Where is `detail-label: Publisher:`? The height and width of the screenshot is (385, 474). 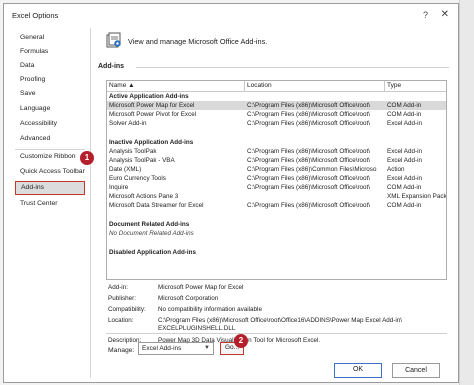
detail-label: Publisher: is located at coordinates (122, 298).